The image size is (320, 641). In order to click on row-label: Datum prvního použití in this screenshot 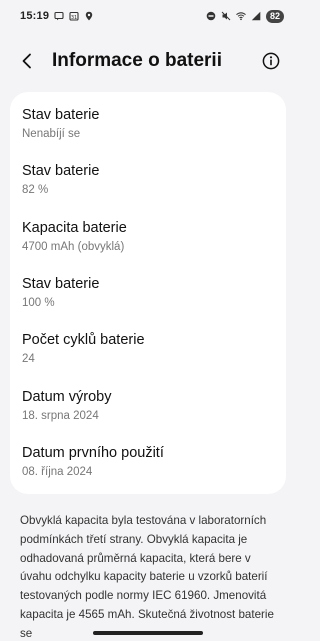, I will do `click(93, 452)`.